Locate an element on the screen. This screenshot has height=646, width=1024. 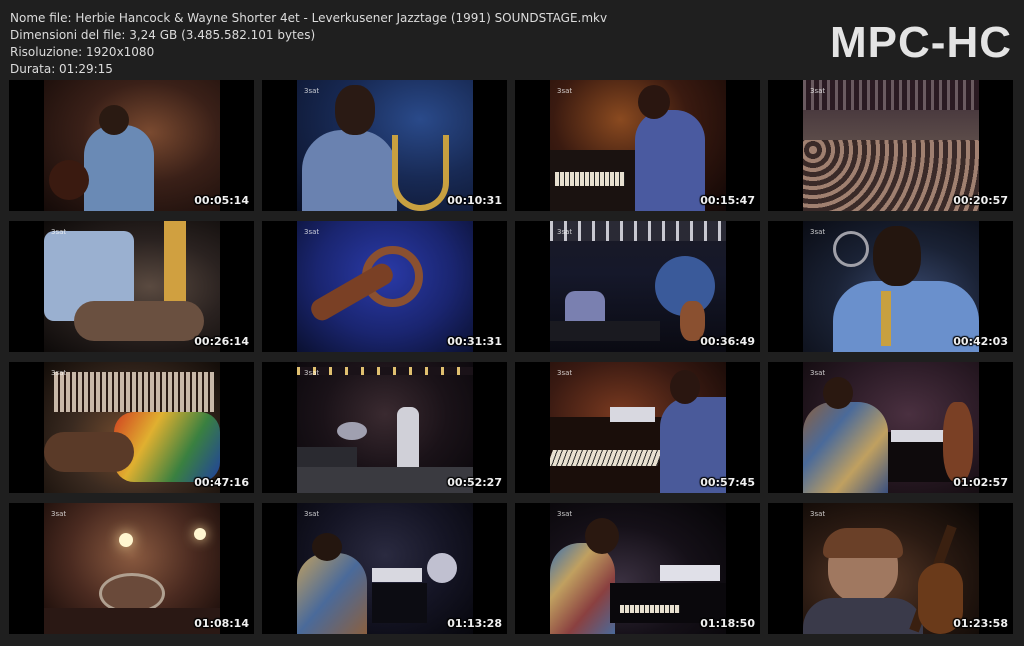
thumbnail: 3sat 00:31:31 is located at coordinates (384, 286).